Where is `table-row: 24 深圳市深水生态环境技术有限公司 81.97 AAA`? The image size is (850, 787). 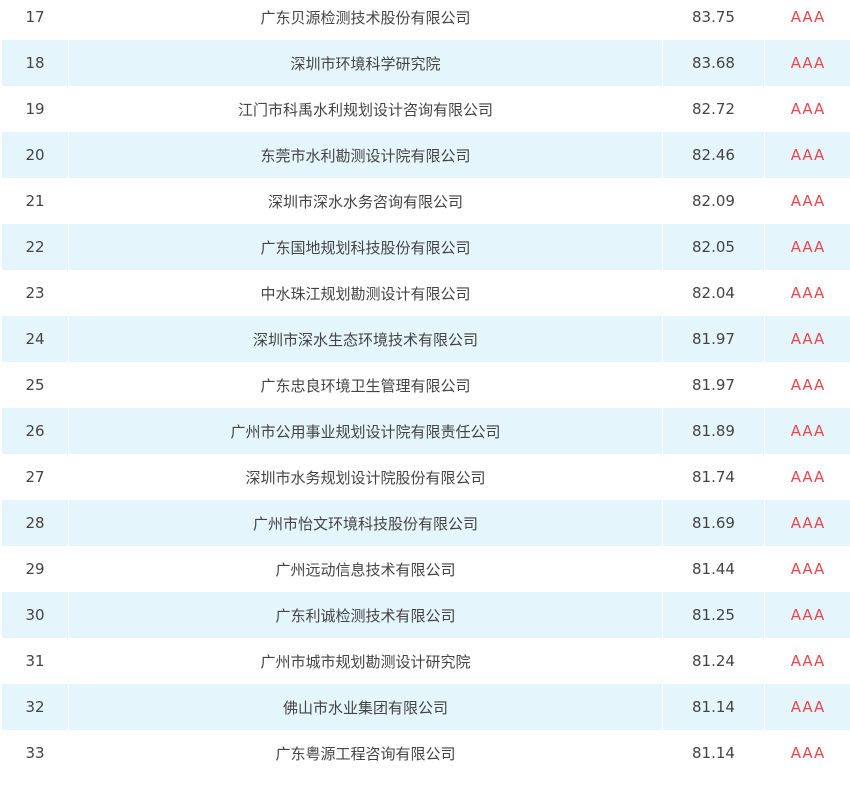 table-row: 24 深圳市深水生态环境技术有限公司 81.97 AAA is located at coordinates (426, 339).